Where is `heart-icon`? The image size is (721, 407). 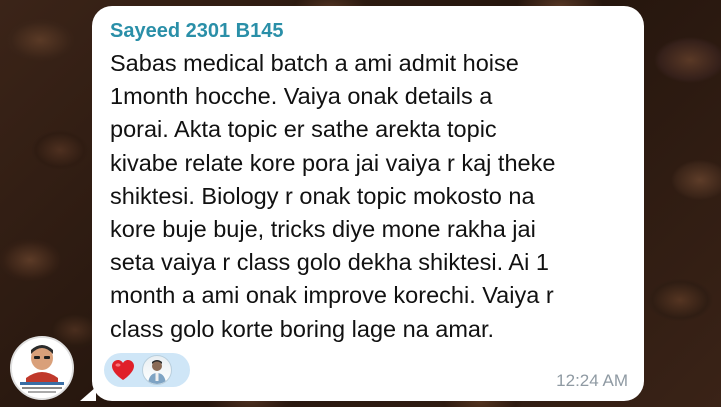 heart-icon is located at coordinates (123, 370).